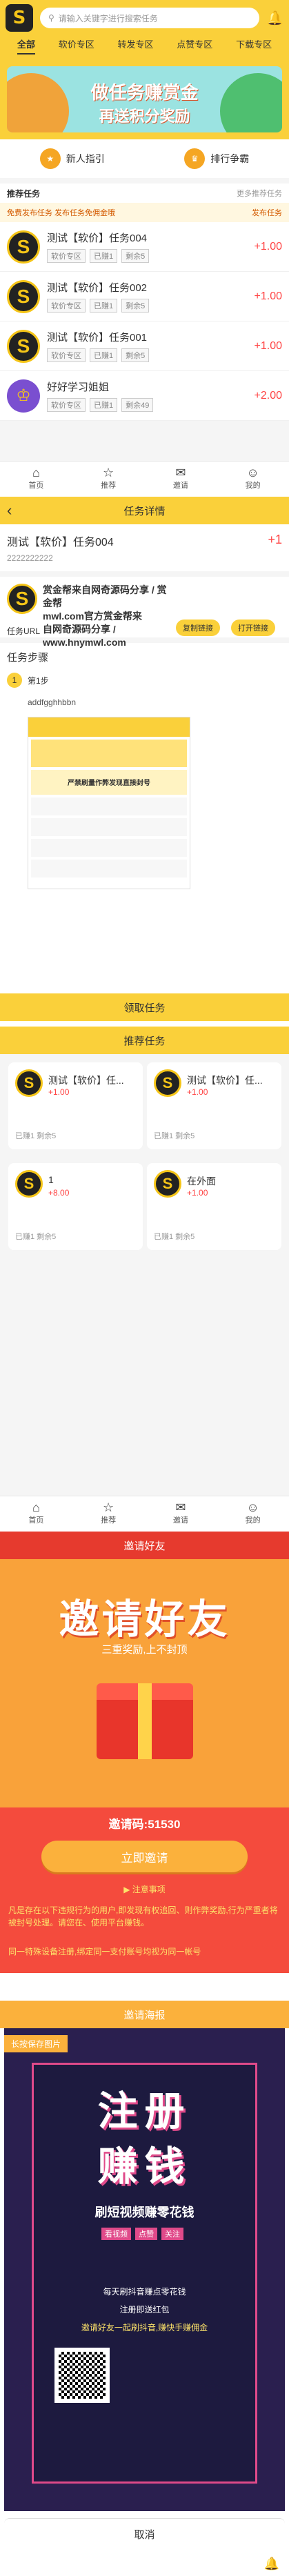  What do you see at coordinates (144, 2292) in the screenshot?
I see `poster-text: 每天刷抖音赚点零花钱` at bounding box center [144, 2292].